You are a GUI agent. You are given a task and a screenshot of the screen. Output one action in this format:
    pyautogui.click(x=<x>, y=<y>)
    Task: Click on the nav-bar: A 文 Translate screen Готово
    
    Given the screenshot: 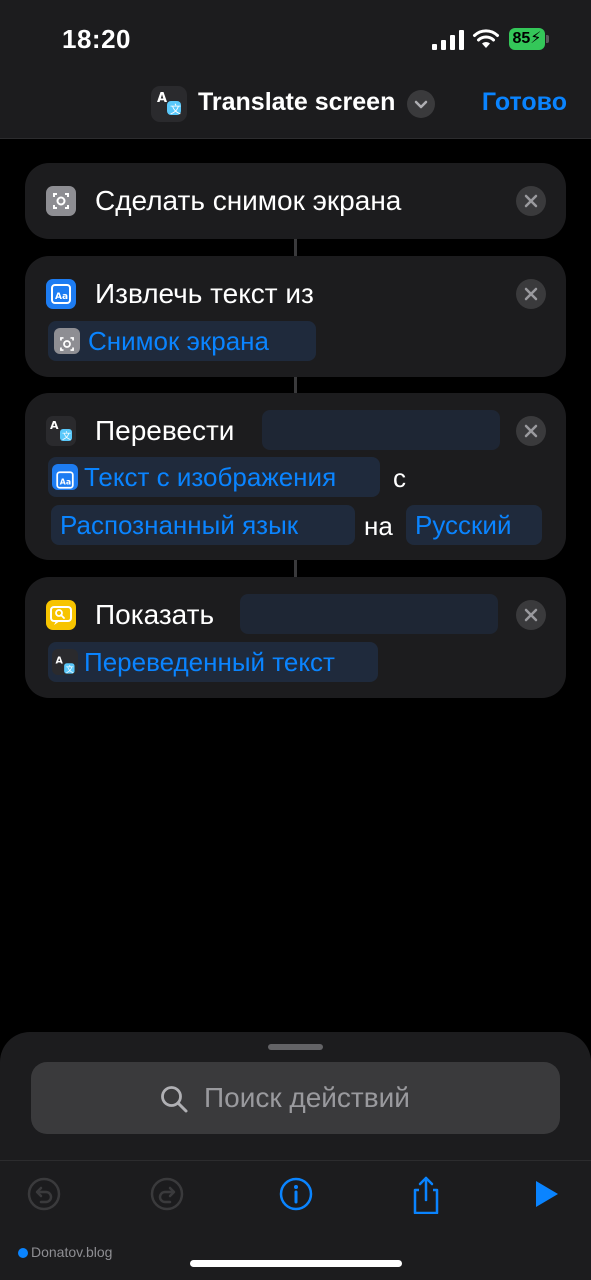 What is the action you would take?
    pyautogui.click(x=295, y=109)
    